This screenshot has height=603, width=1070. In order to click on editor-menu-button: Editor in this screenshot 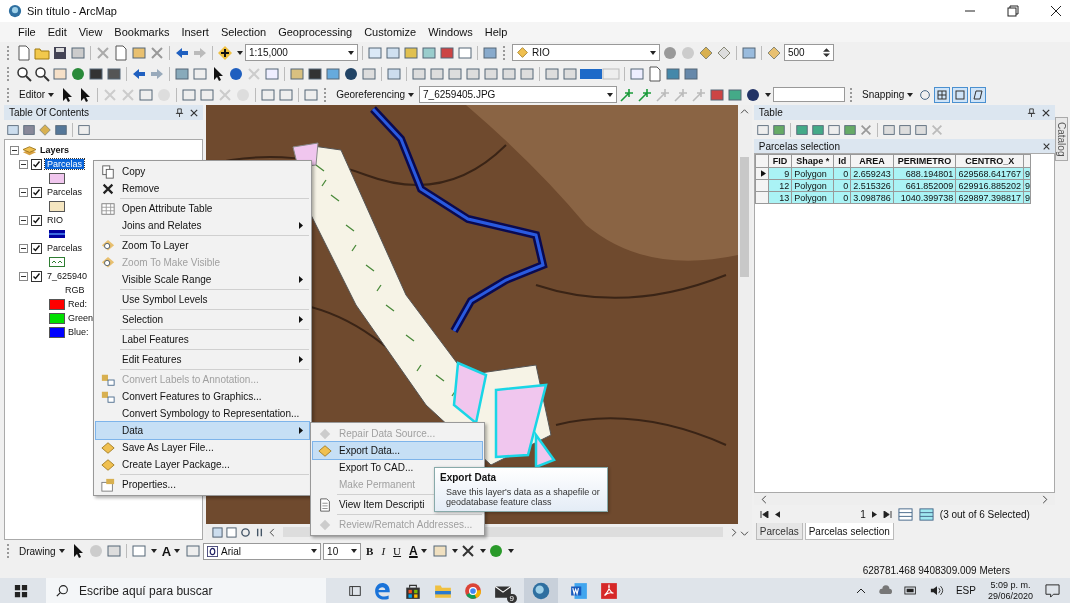, I will do `click(37, 94)`.